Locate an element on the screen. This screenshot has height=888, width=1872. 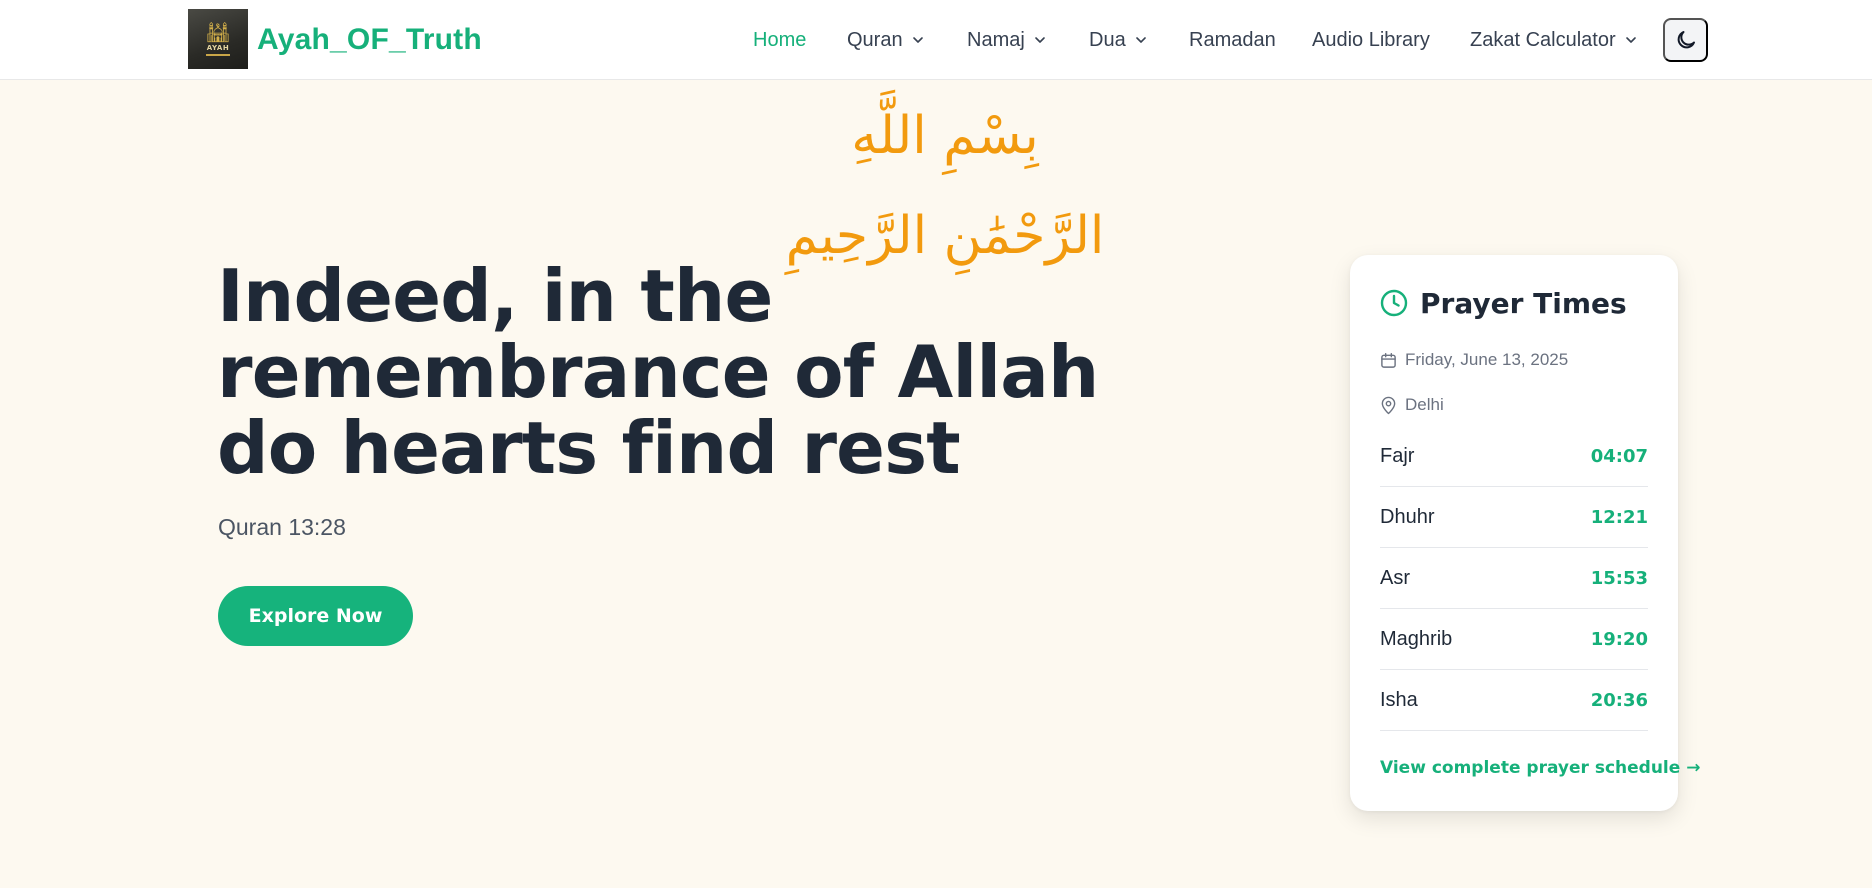
nav-ramadan: Ramadan is located at coordinates (1232, 40).